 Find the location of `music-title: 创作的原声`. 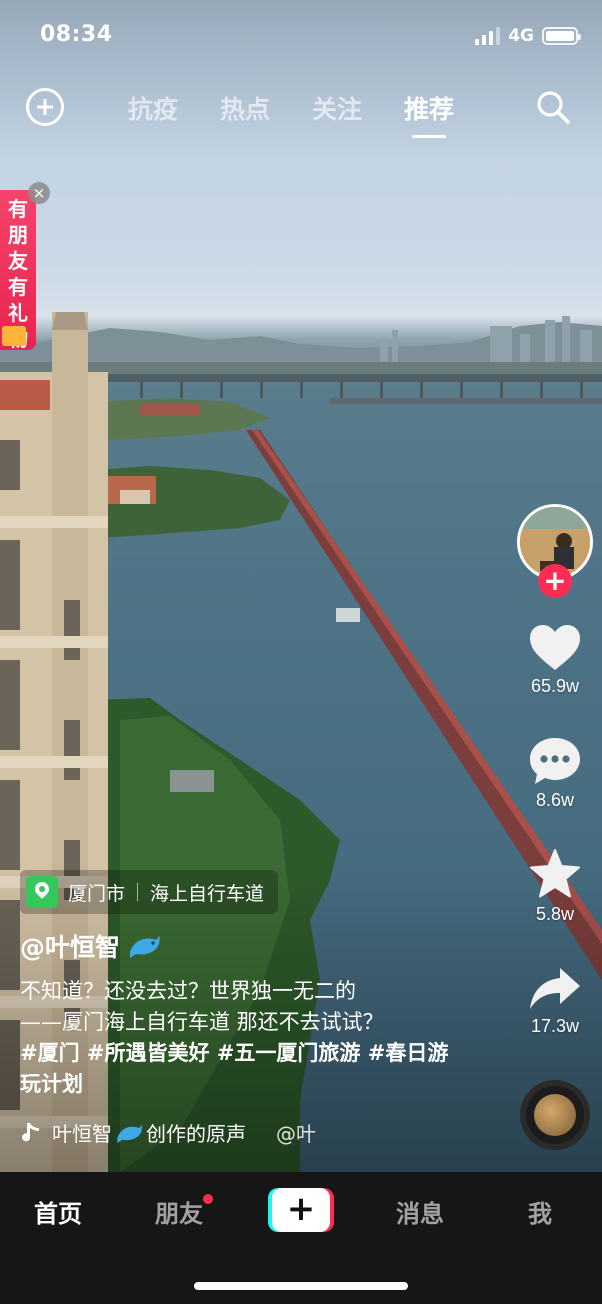

music-title: 创作的原声 is located at coordinates (196, 1134).